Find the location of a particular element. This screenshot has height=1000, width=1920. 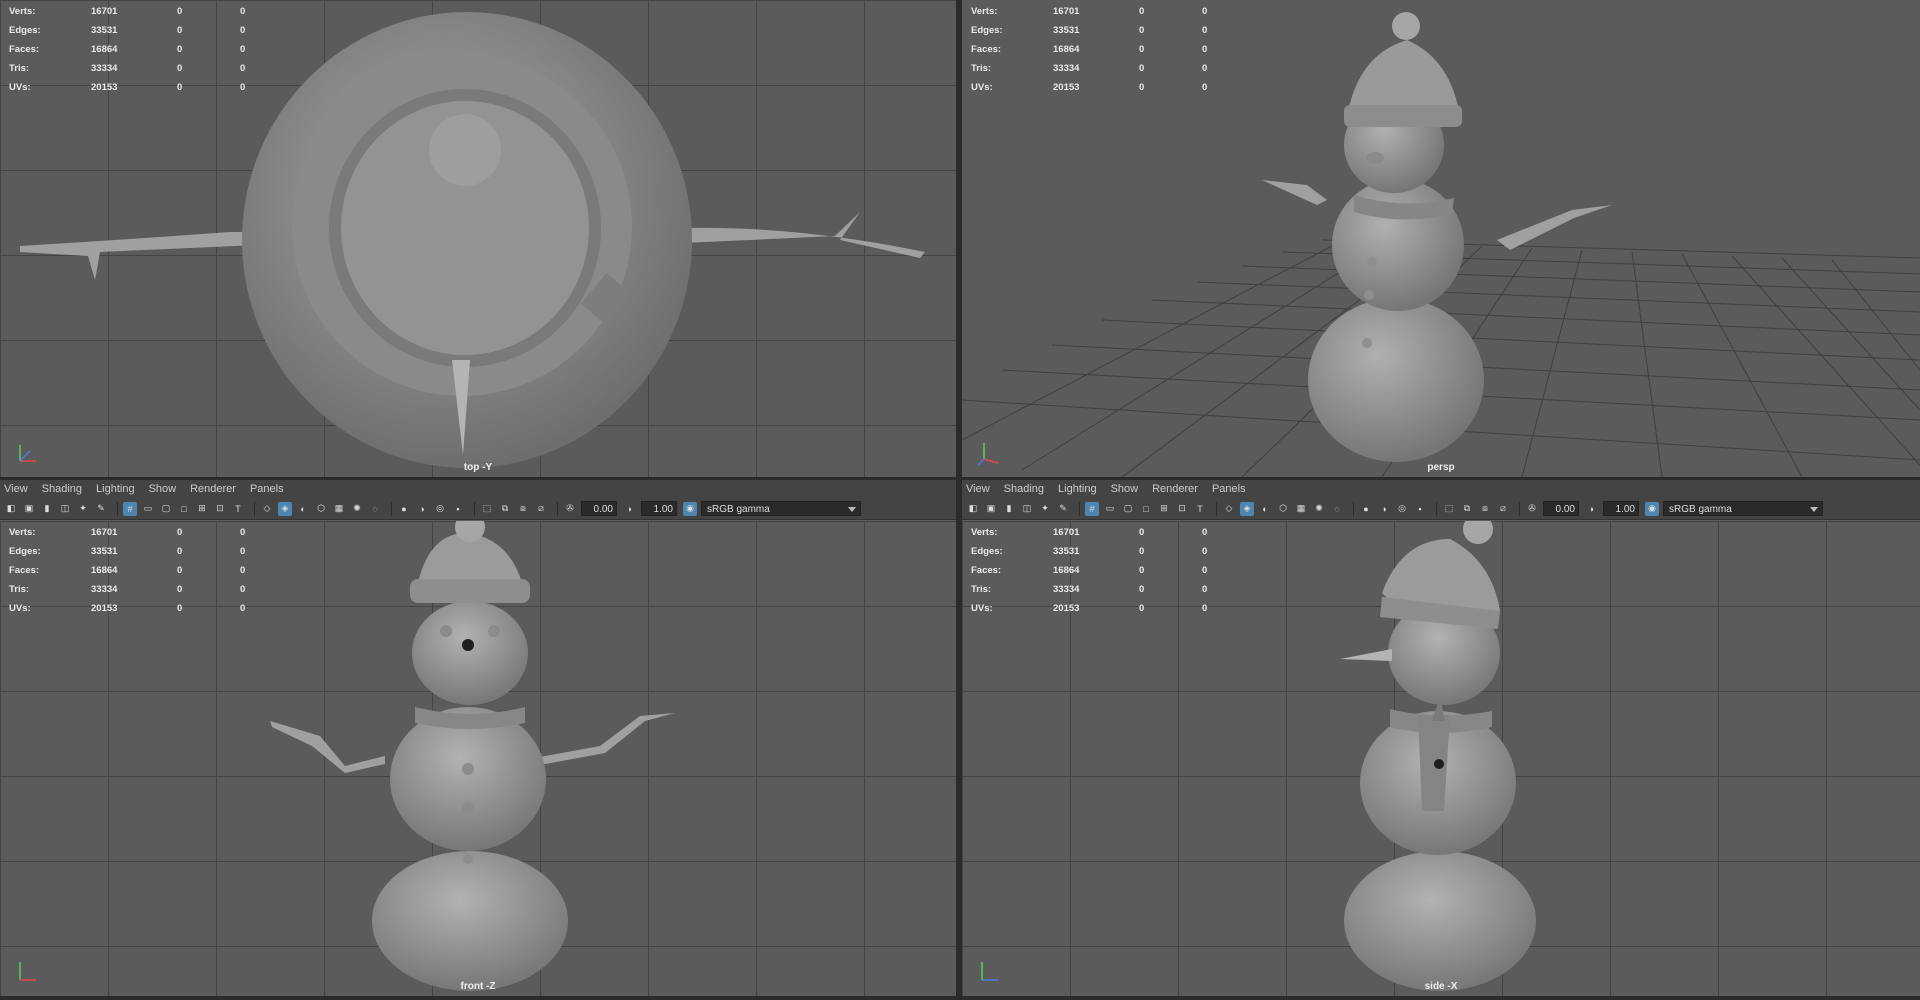

camera-label: side -X is located at coordinates (1441, 986).